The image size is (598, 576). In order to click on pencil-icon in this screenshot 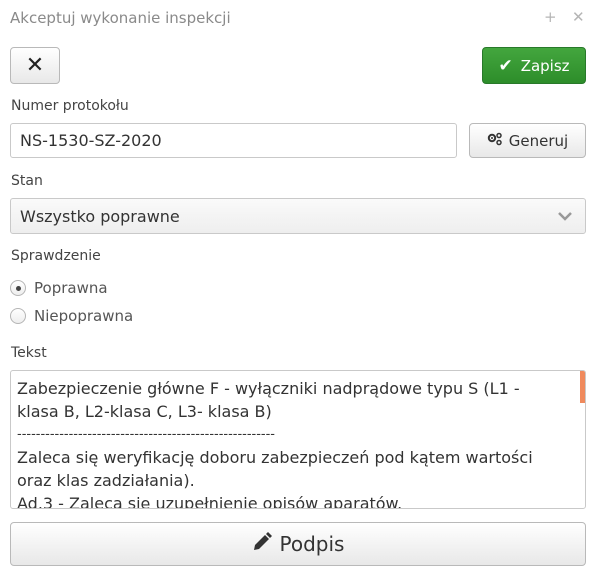, I will do `click(262, 544)`.